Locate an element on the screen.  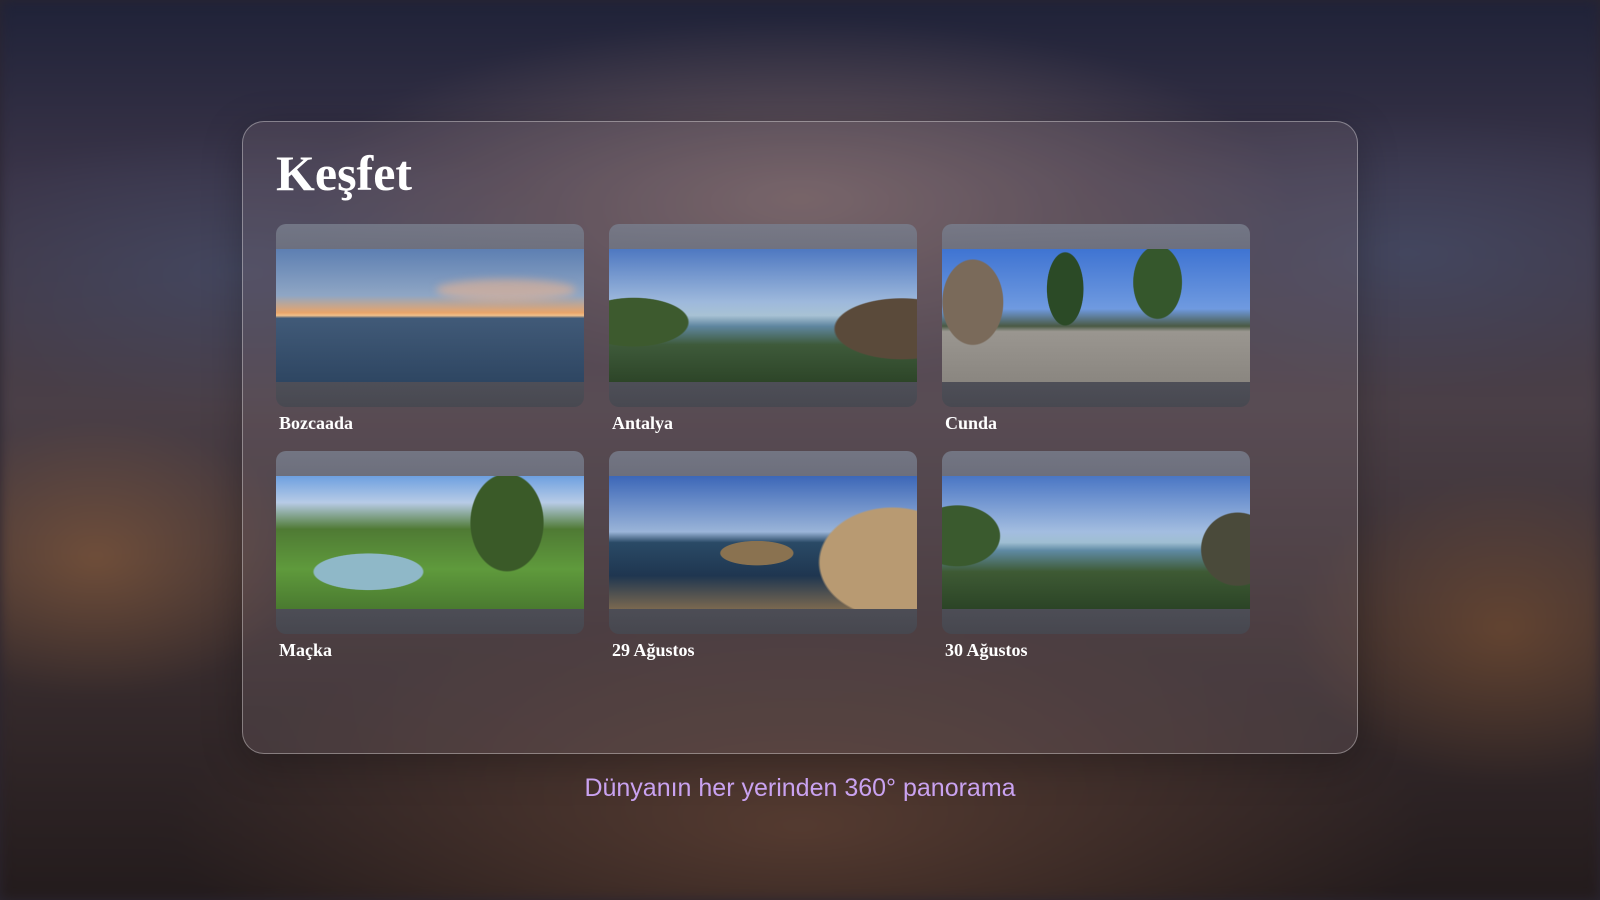
panorama-label: Bozcaada is located at coordinates (316, 423).